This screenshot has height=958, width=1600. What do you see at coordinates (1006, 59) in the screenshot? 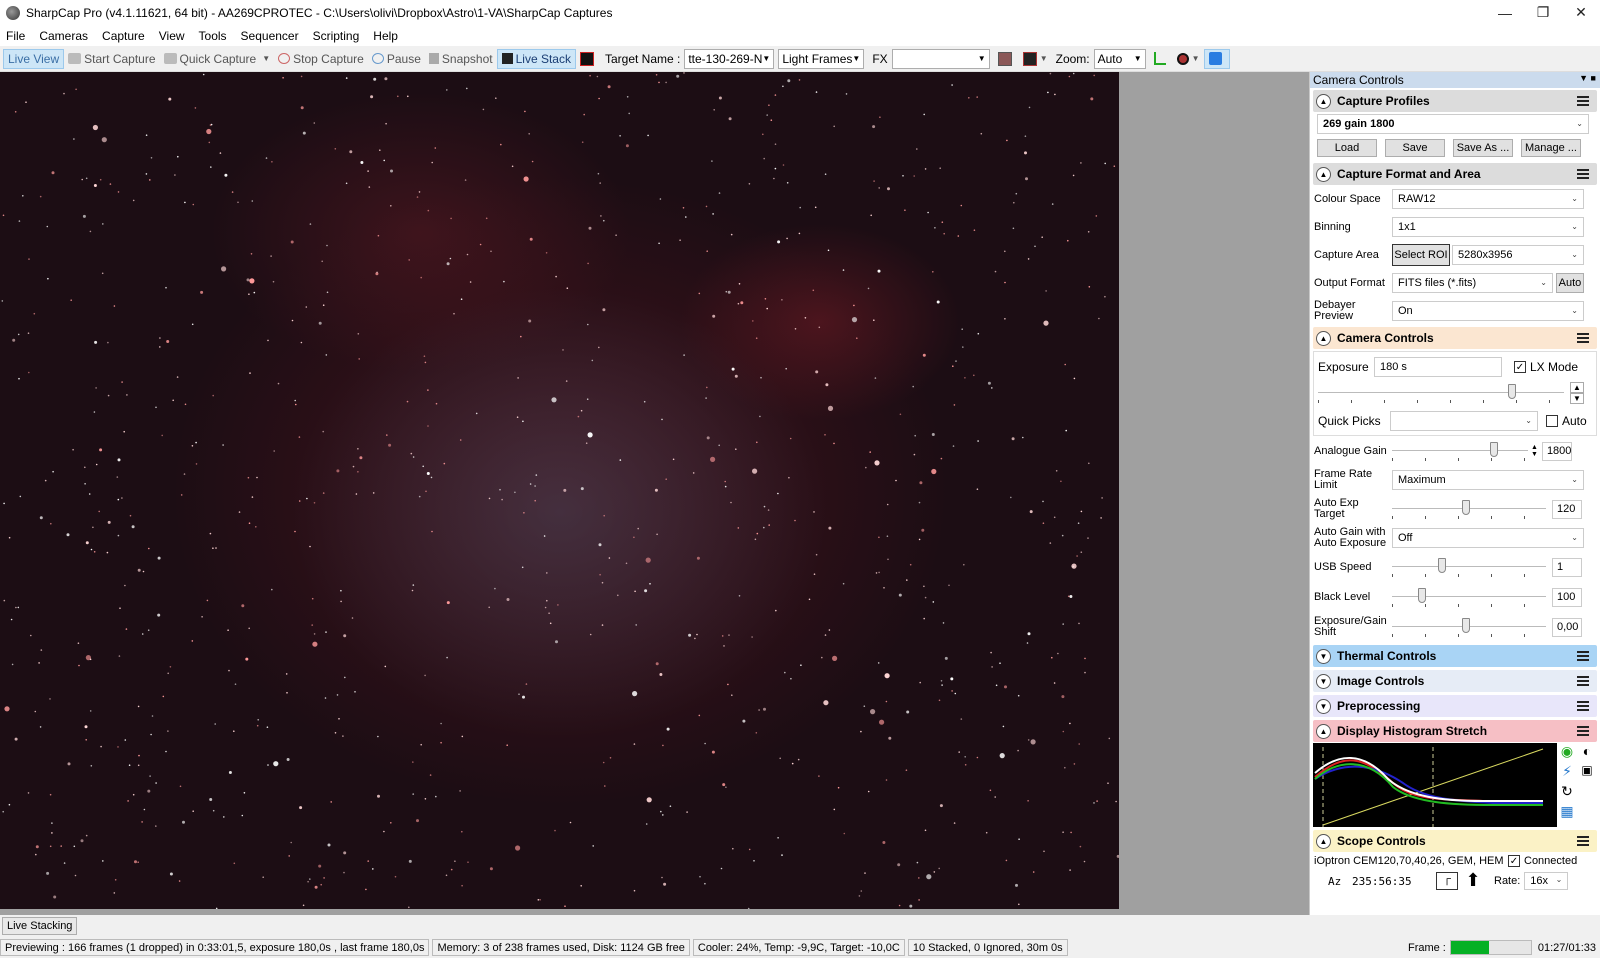
I see `reticle-button` at bounding box center [1006, 59].